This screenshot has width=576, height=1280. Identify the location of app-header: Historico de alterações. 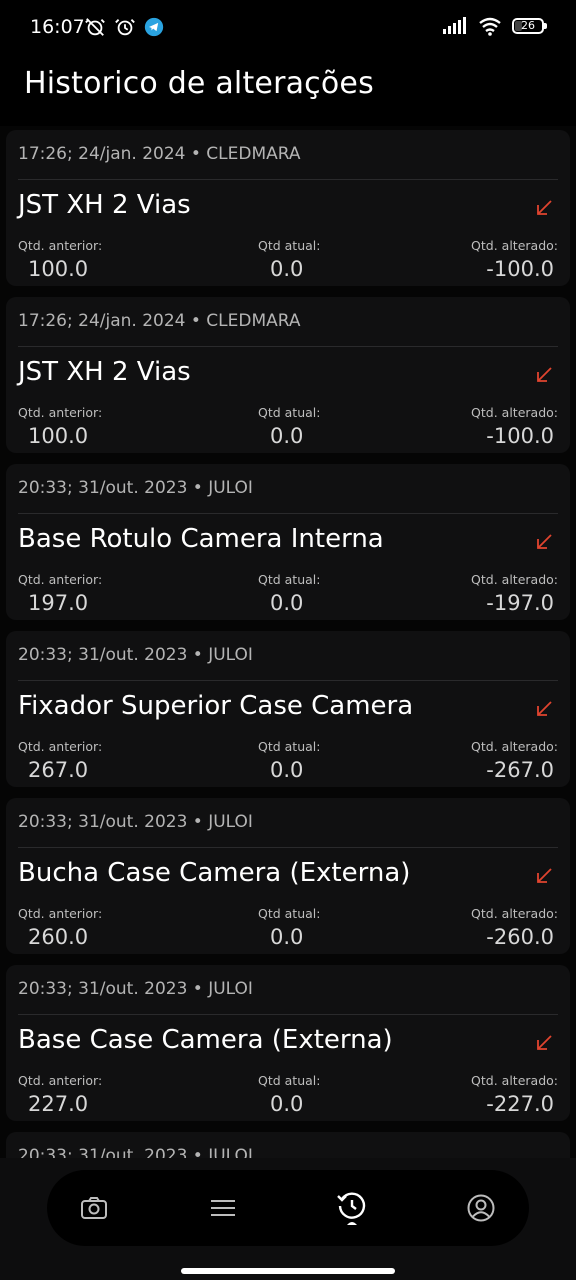
(288, 91).